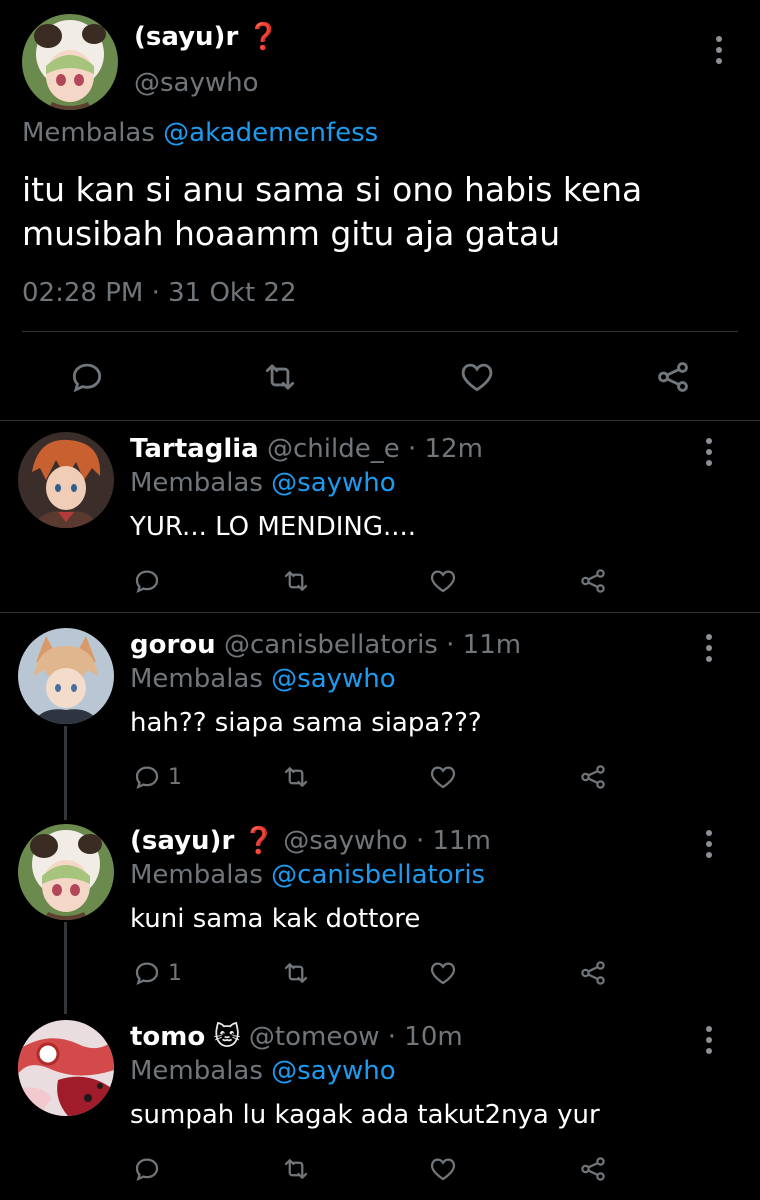 Image resolution: width=760 pixels, height=1200 pixels. What do you see at coordinates (314, 1037) in the screenshot?
I see `author-handle: @tomeow` at bounding box center [314, 1037].